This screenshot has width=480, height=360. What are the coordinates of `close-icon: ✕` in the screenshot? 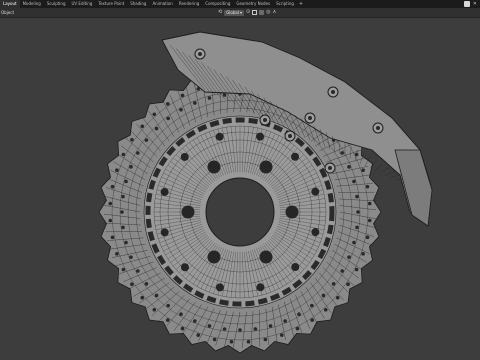 It's located at (475, 4).